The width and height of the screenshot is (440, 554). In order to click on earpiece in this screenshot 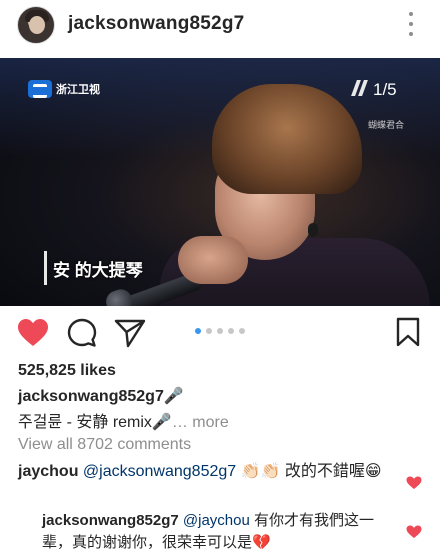, I will do `click(313, 230)`.